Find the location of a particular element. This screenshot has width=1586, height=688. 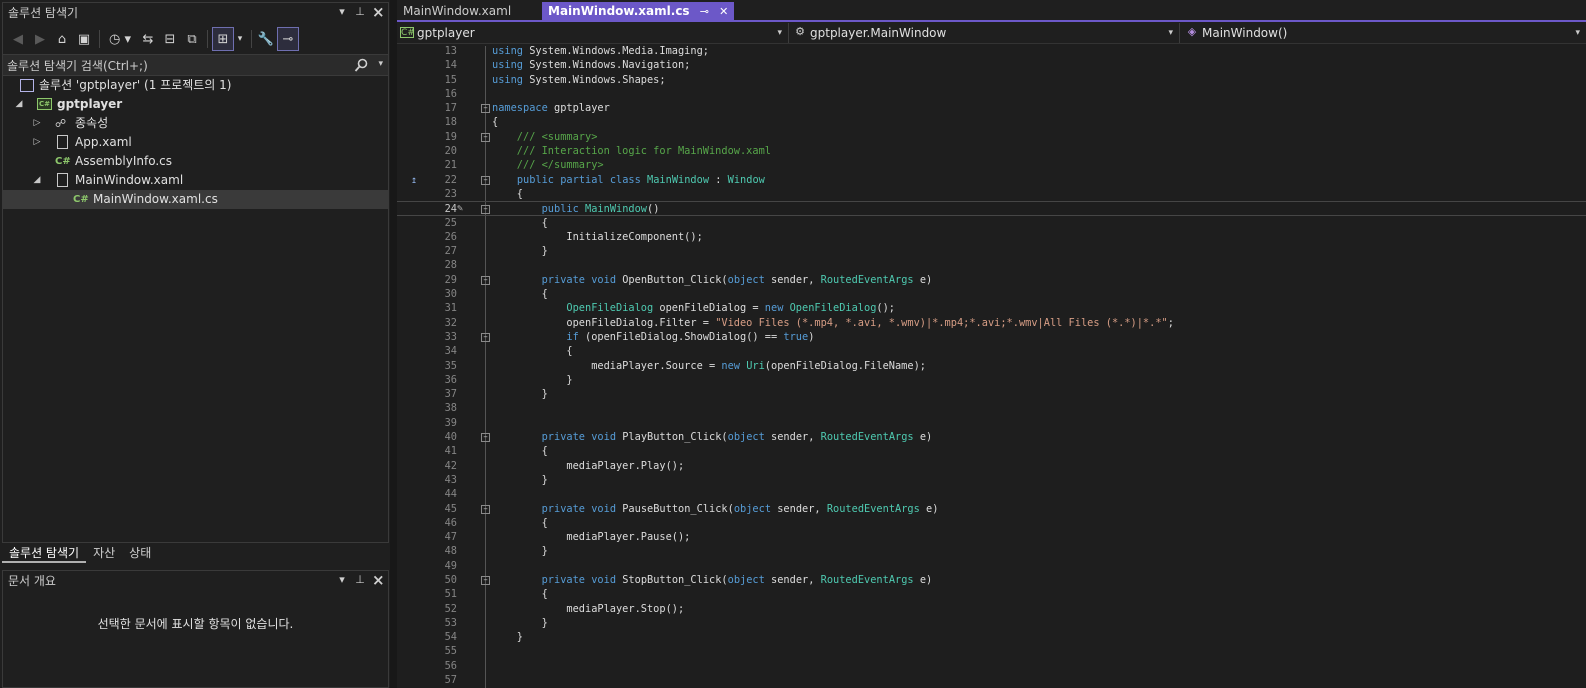

code-line: 21 /// </summary> is located at coordinates (991, 165).